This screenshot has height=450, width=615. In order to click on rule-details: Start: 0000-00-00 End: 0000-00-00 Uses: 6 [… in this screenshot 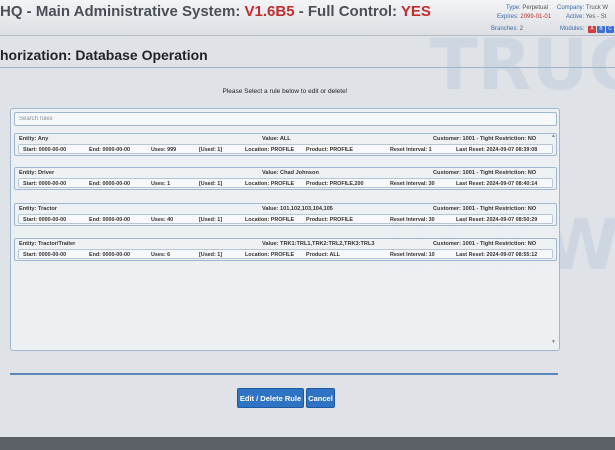, I will do `click(285, 254)`.